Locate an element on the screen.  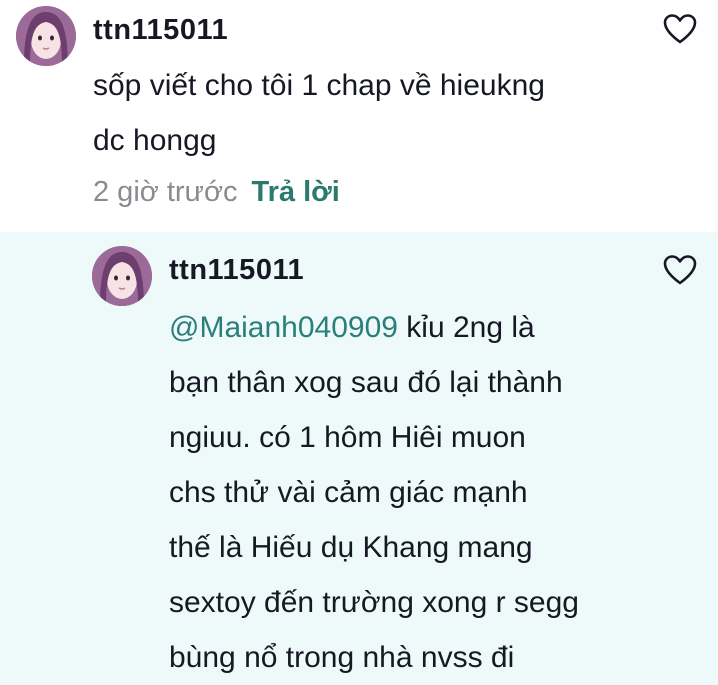
comment-timestamp: 2 giờ trước is located at coordinates (165, 192).